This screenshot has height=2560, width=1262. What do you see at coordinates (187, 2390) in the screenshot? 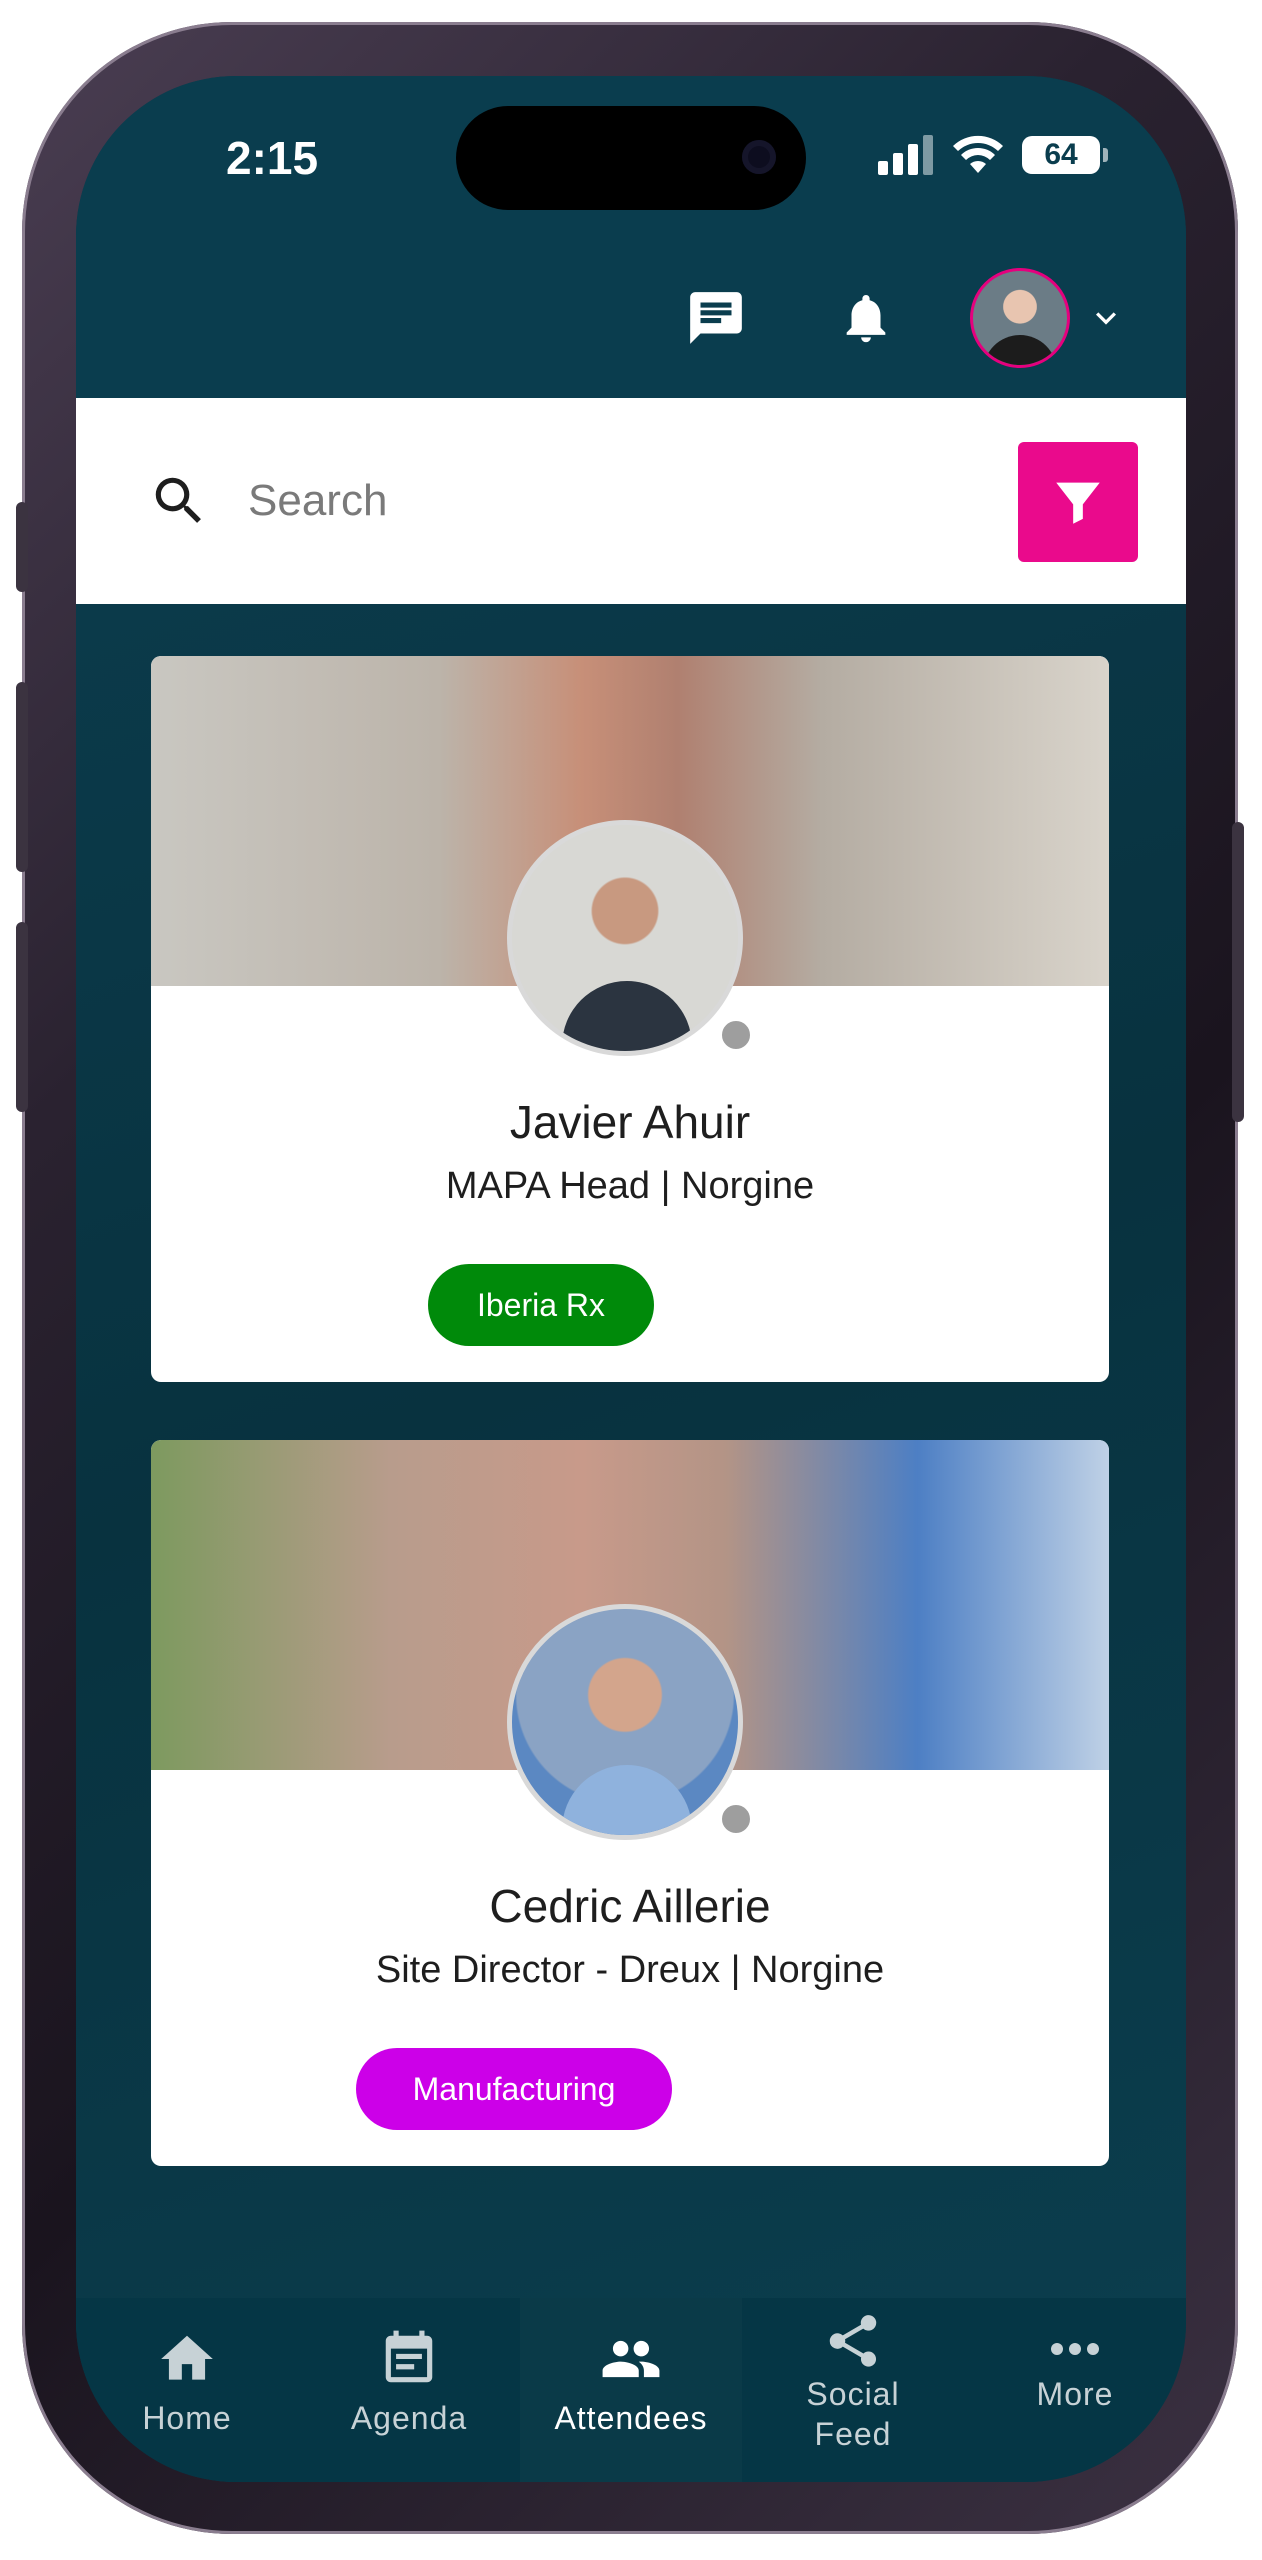
I see `nav-home: Home` at bounding box center [187, 2390].